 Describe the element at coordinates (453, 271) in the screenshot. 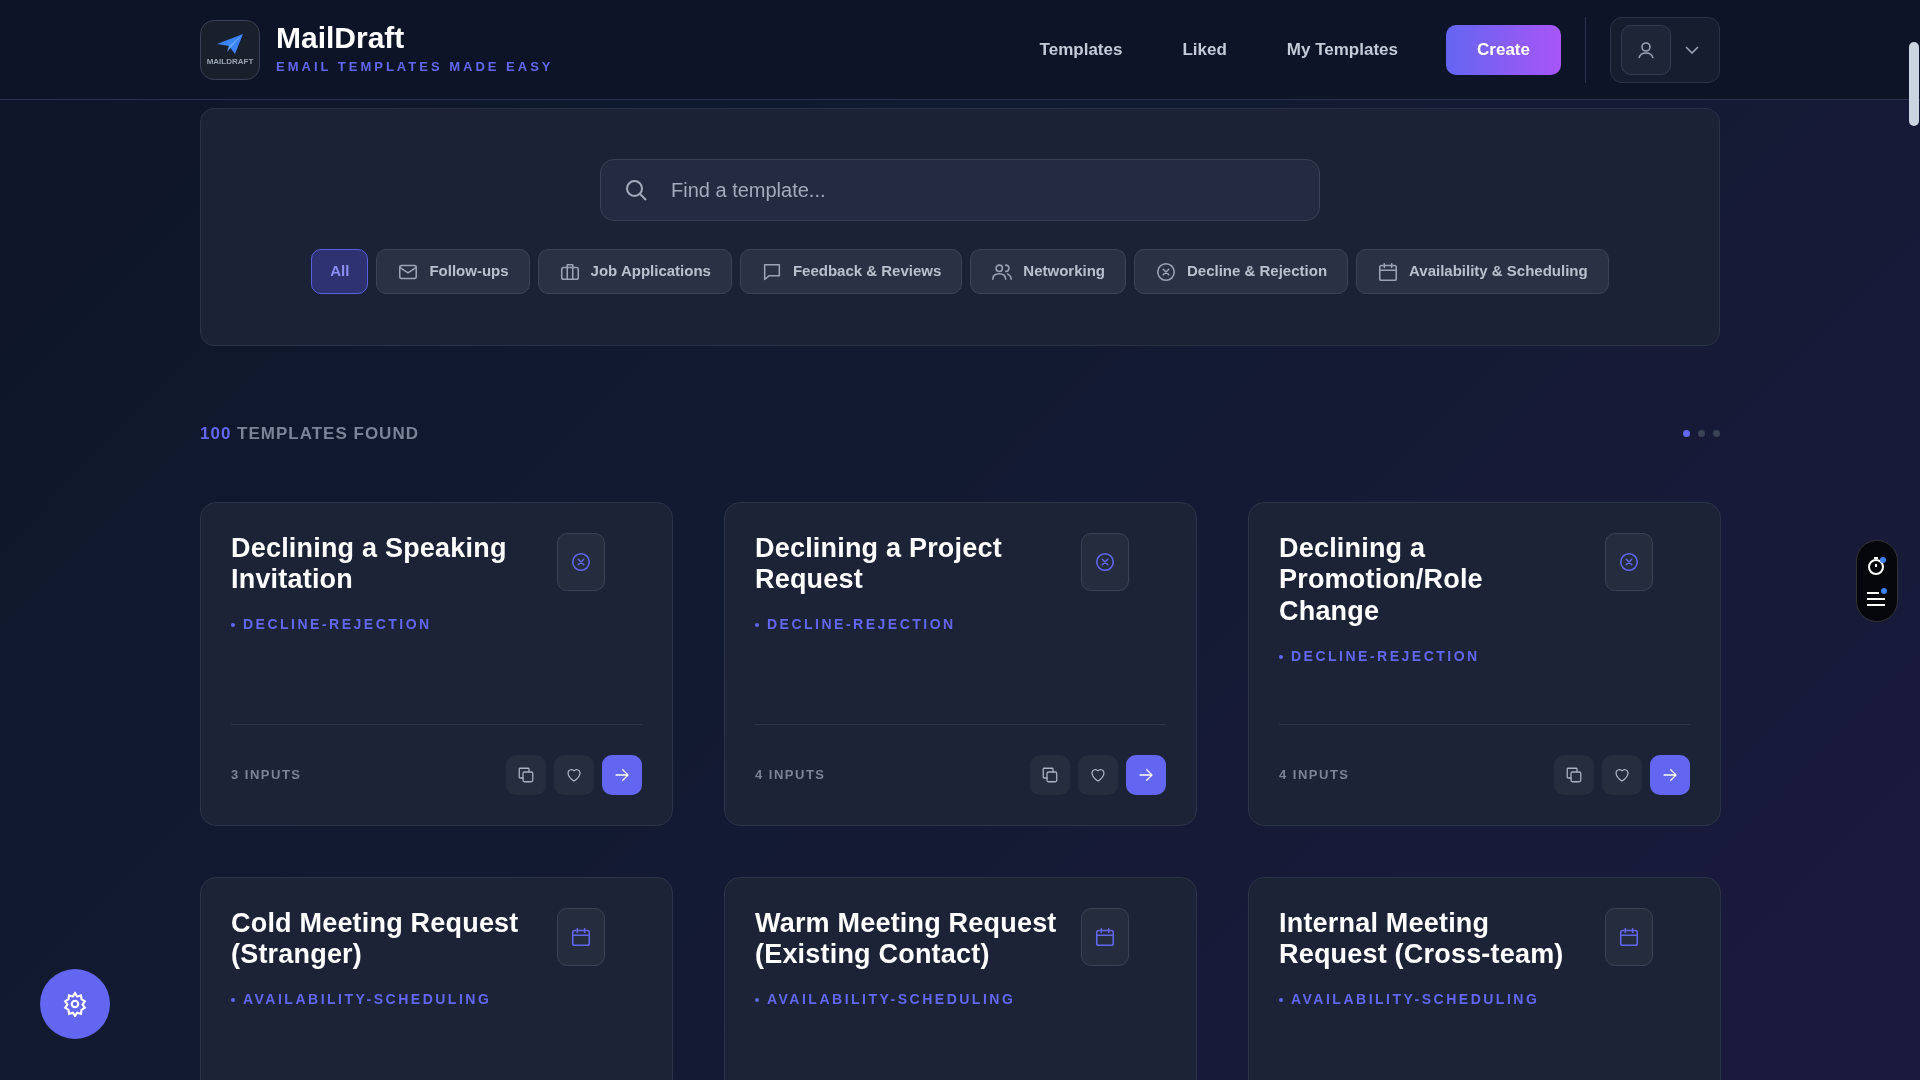

I see `filter-chip: Follow-ups` at that location.